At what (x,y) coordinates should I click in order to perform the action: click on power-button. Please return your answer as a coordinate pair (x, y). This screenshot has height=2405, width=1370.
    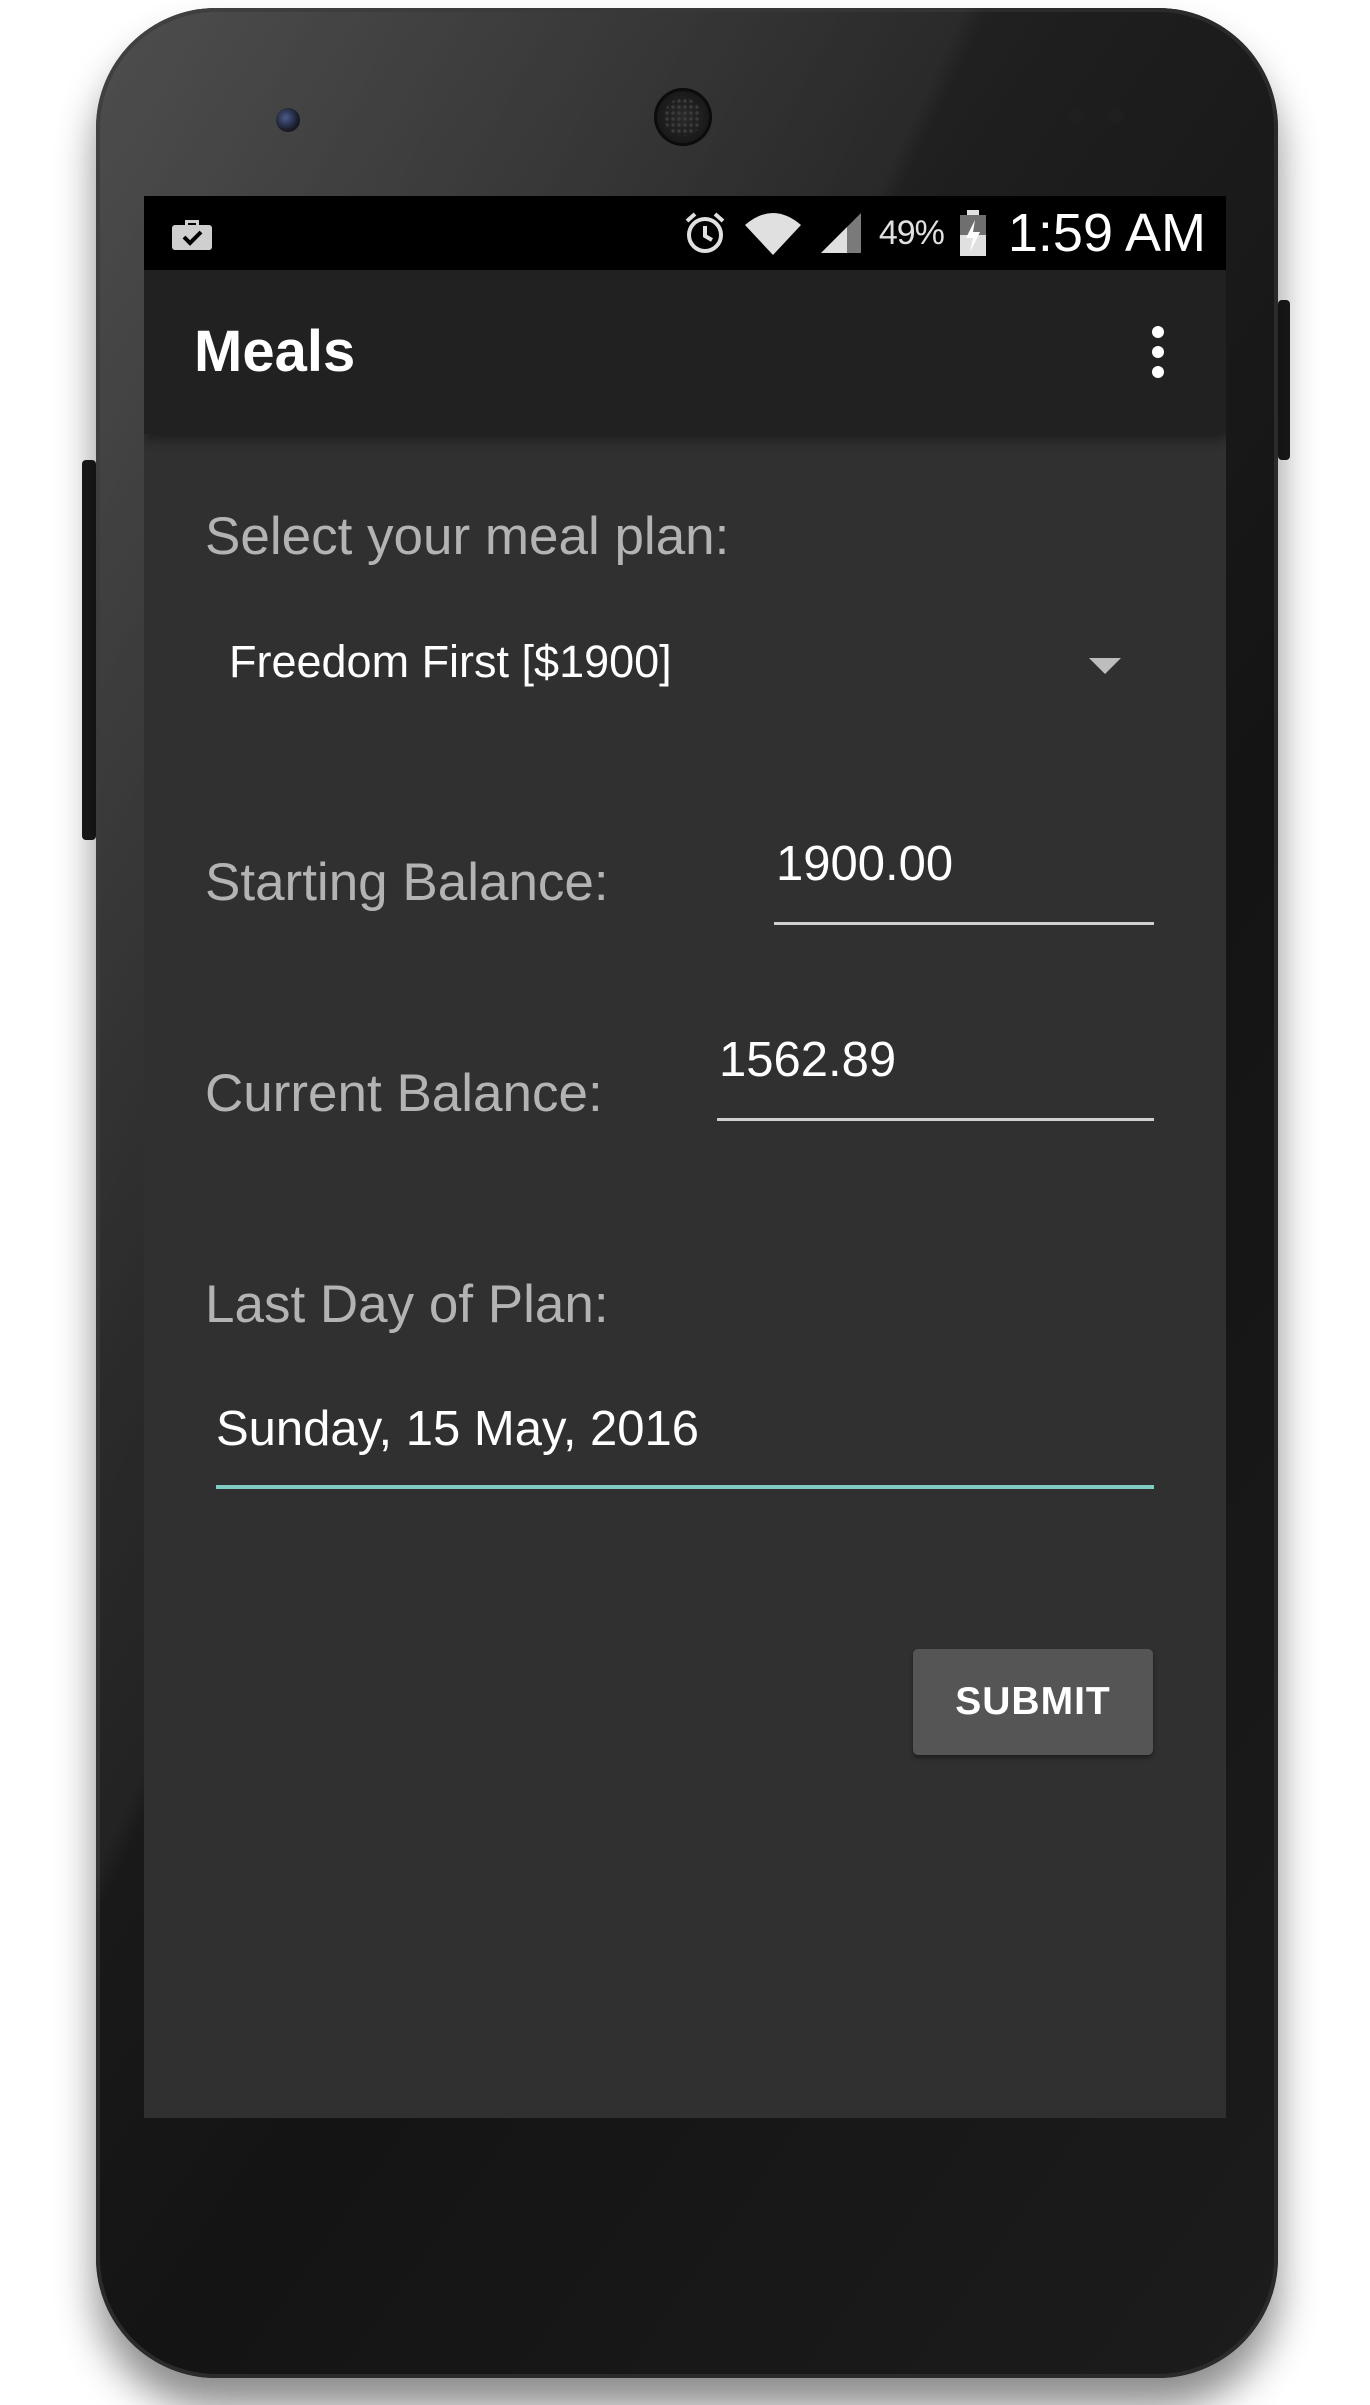
    Looking at the image, I should click on (1284, 380).